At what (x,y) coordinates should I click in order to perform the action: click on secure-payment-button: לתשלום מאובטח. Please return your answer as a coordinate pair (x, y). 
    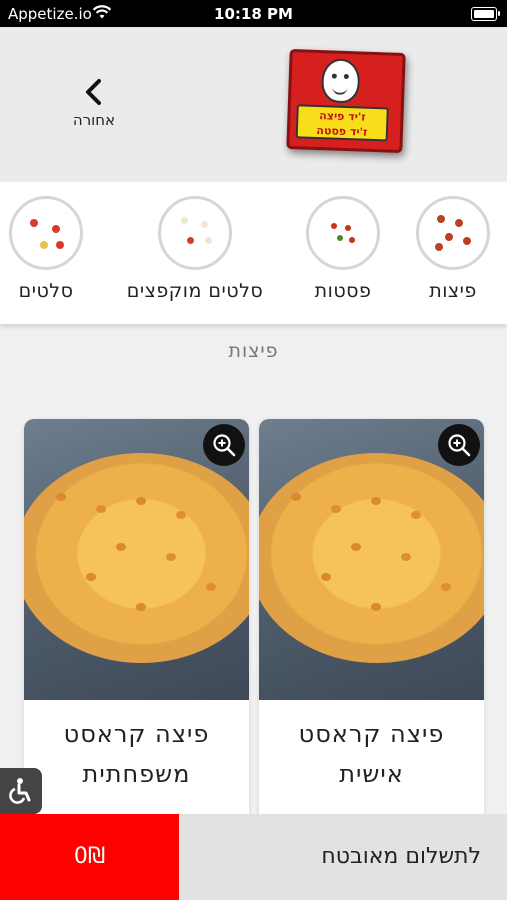
    Looking at the image, I should click on (343, 857).